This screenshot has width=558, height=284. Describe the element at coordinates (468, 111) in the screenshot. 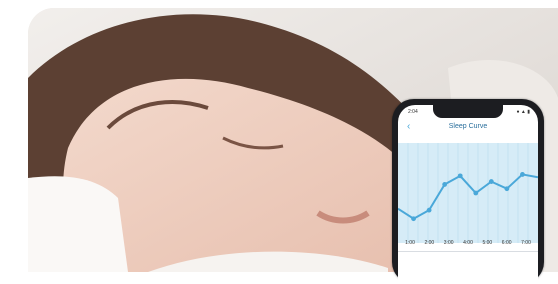

I see `phone-notch` at that location.